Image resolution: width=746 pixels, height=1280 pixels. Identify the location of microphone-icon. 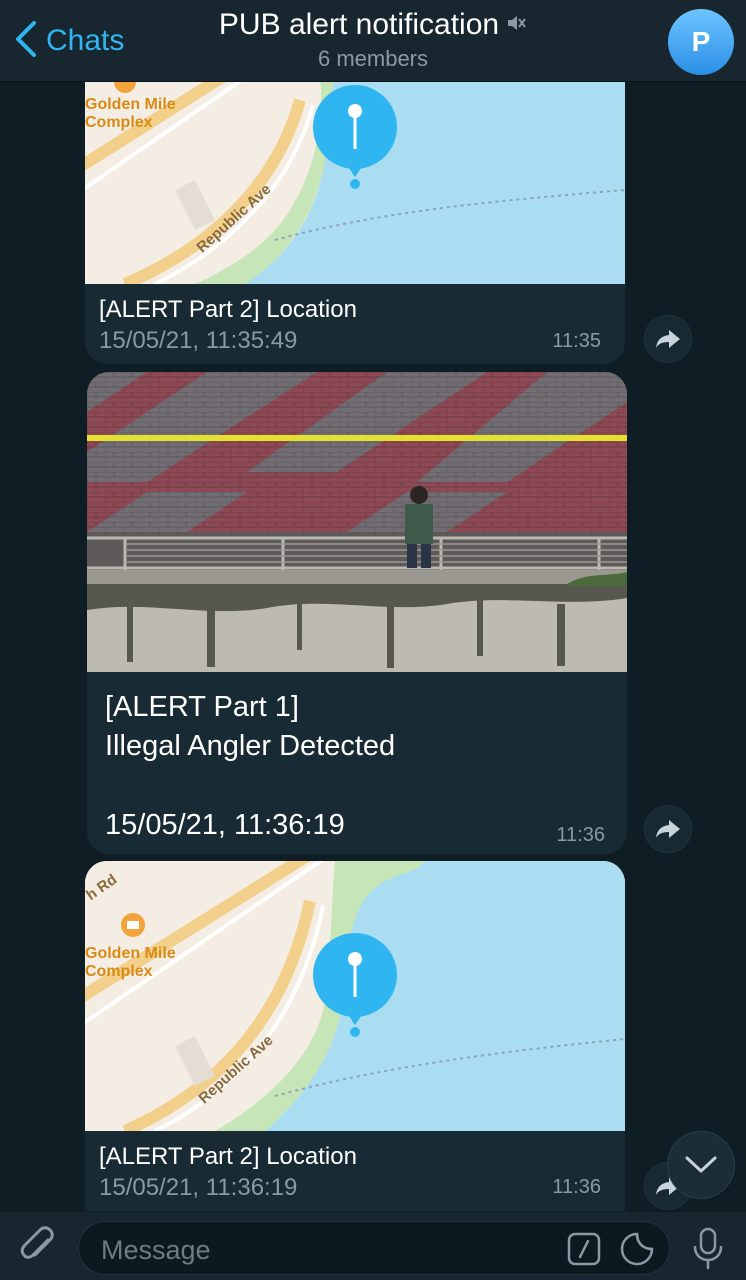
(708, 1248).